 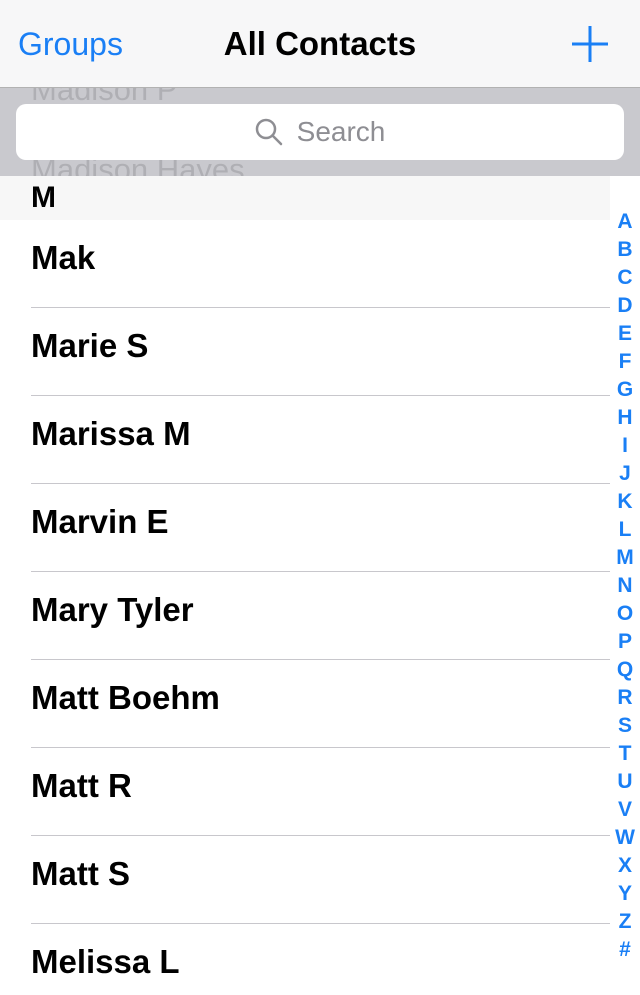 I want to click on index-letter-l: L, so click(x=625, y=530).